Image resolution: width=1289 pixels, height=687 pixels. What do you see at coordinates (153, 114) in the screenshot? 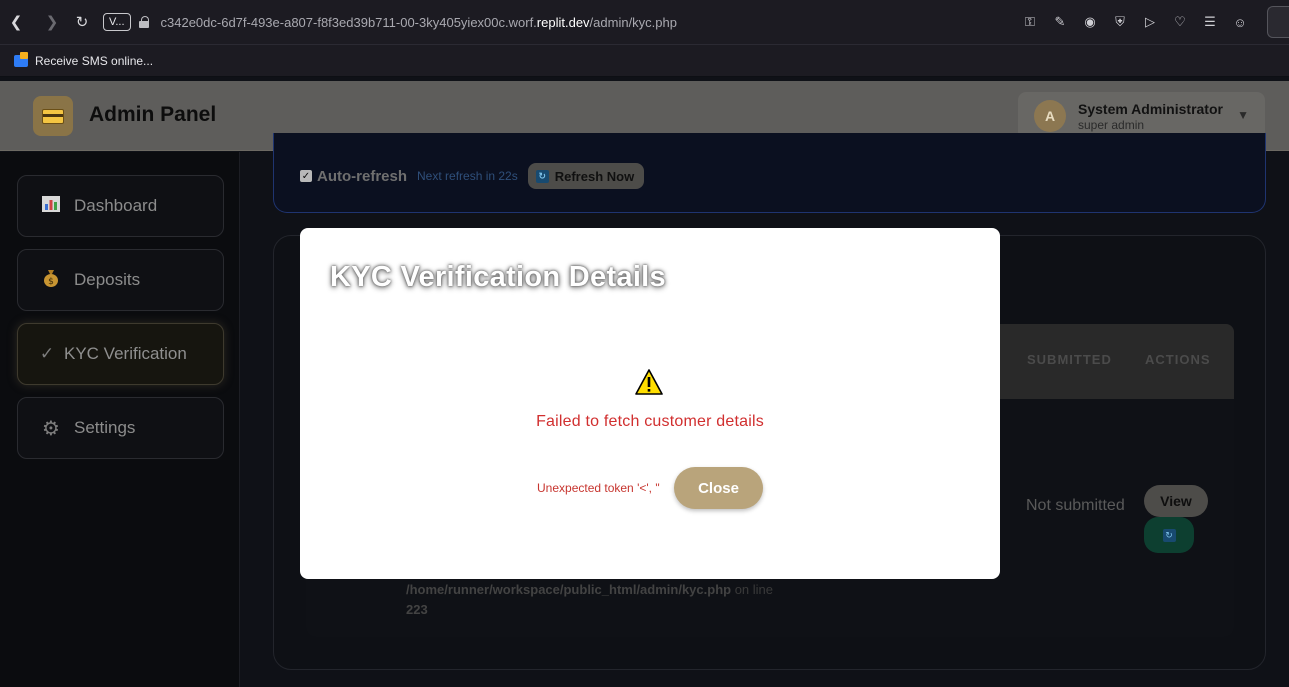
I see `app-title: Admin Panel` at bounding box center [153, 114].